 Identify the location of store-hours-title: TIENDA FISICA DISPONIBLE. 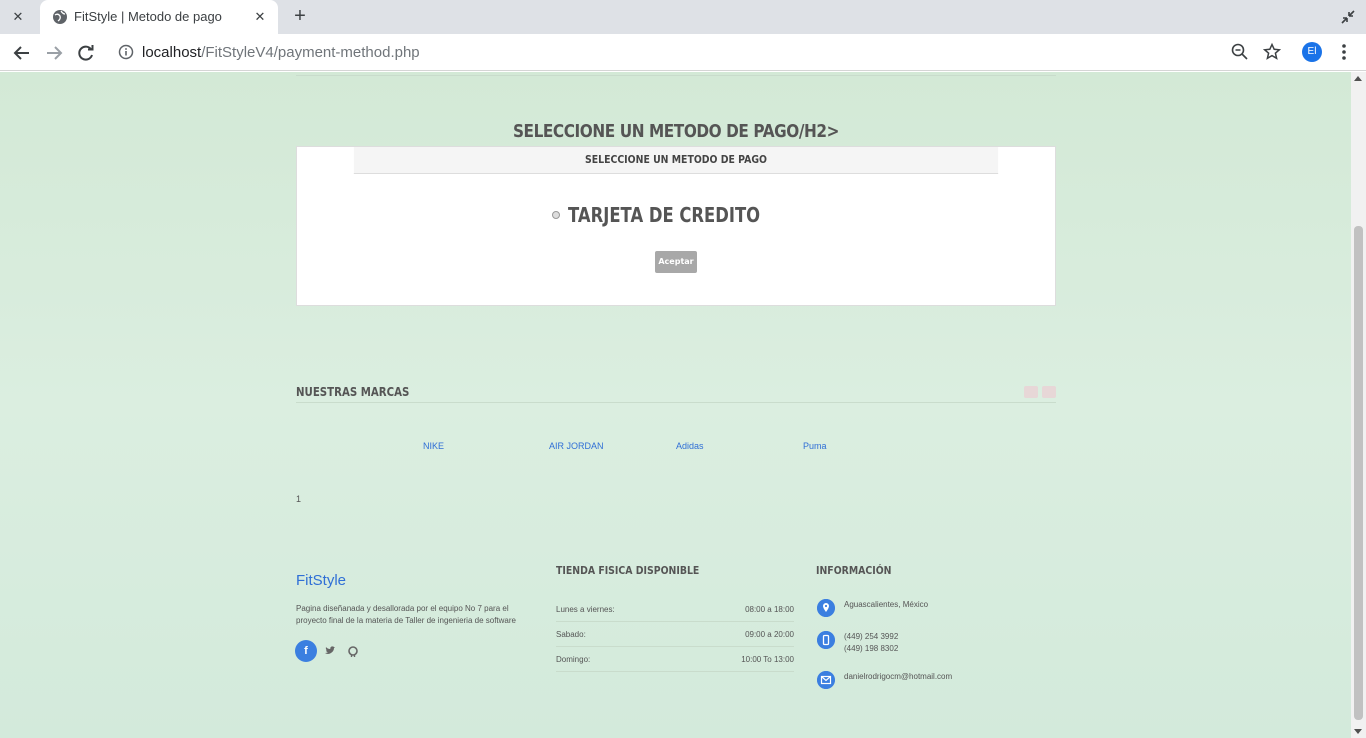
(628, 570).